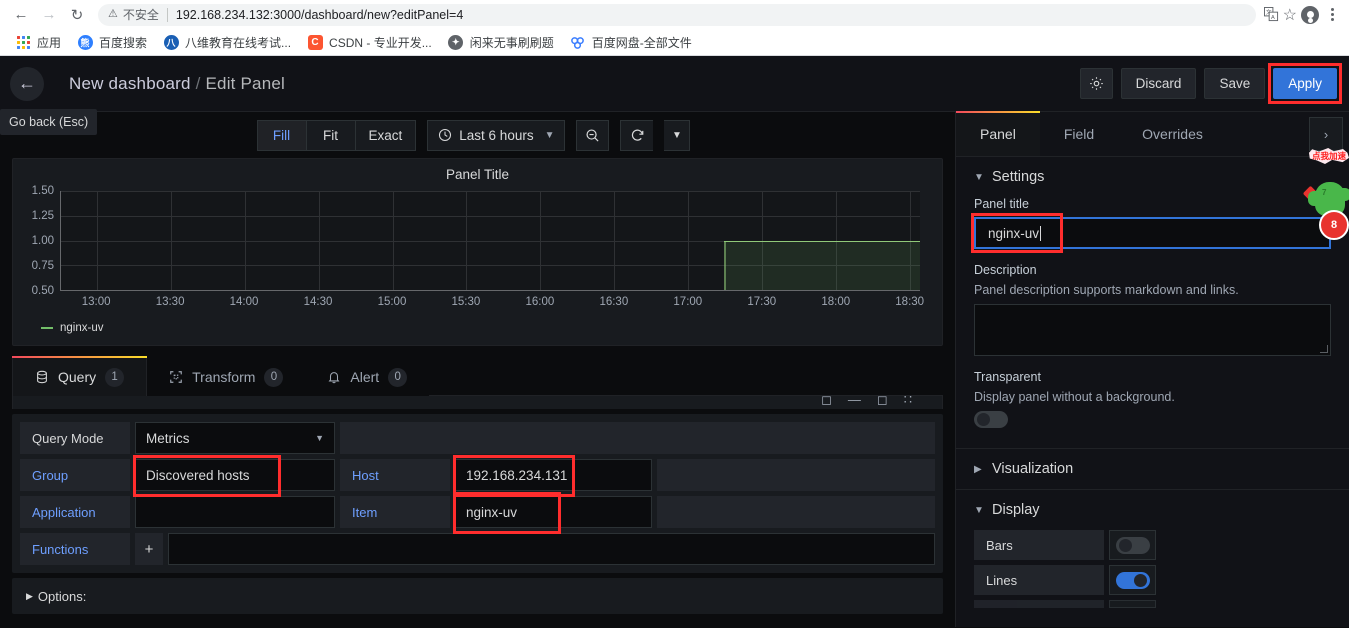 Image resolution: width=1349 pixels, height=628 pixels. Describe the element at coordinates (1152, 233) in the screenshot. I see `panel-title-input: nginx-uv` at that location.